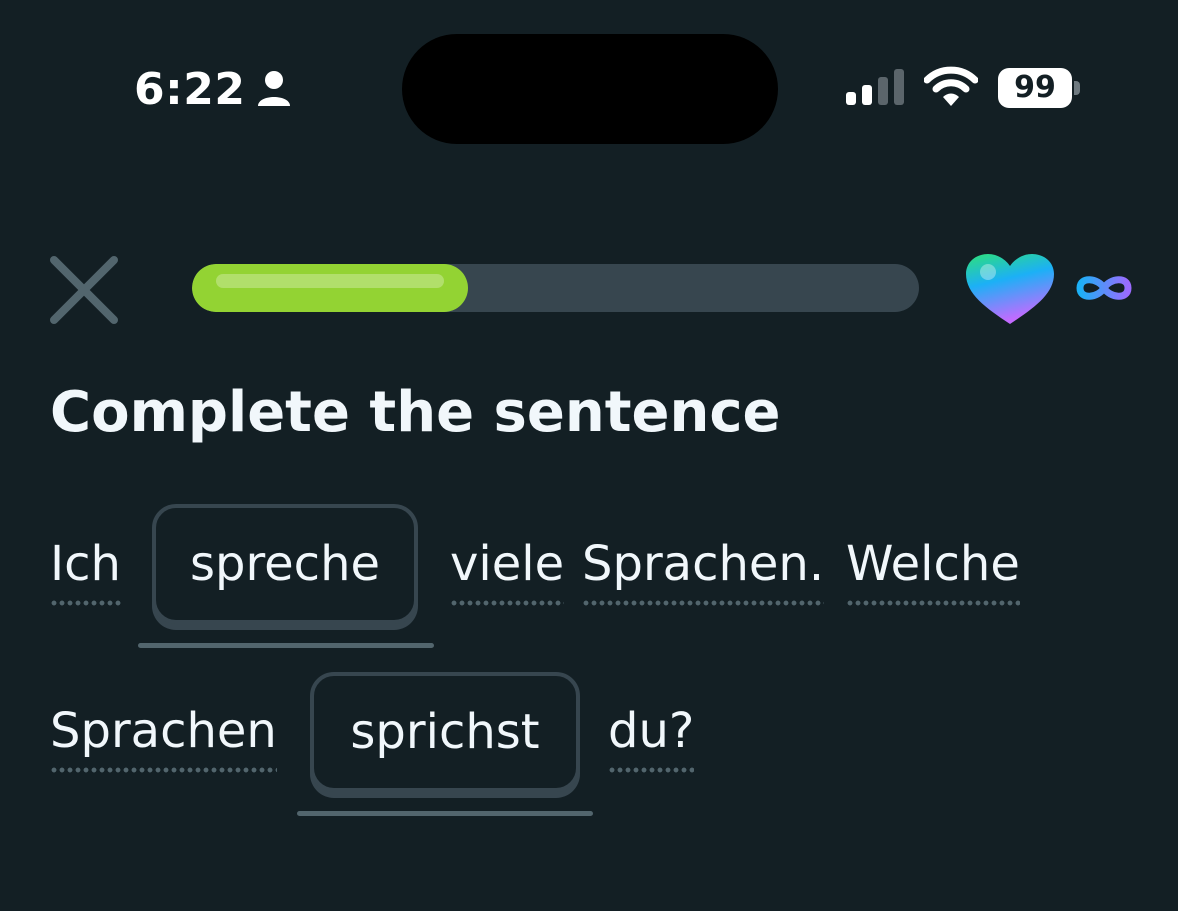 Image resolution: width=1178 pixels, height=911 pixels. I want to click on sentence-word: Sprachen., so click(703, 573).